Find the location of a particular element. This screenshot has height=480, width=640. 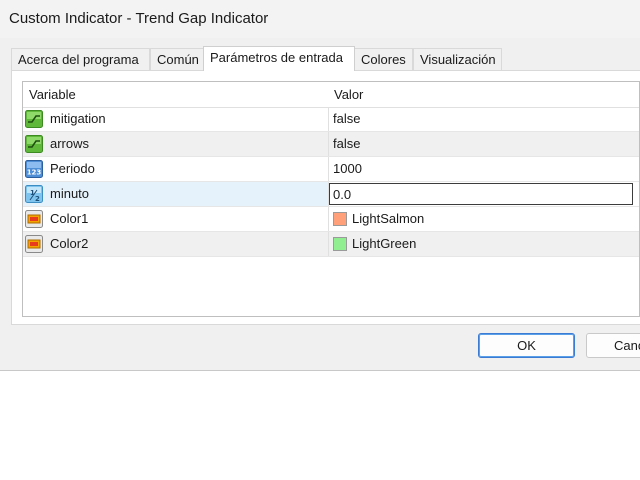

window-title: Custom Indicator - Trend Gap Indicator is located at coordinates (139, 18).